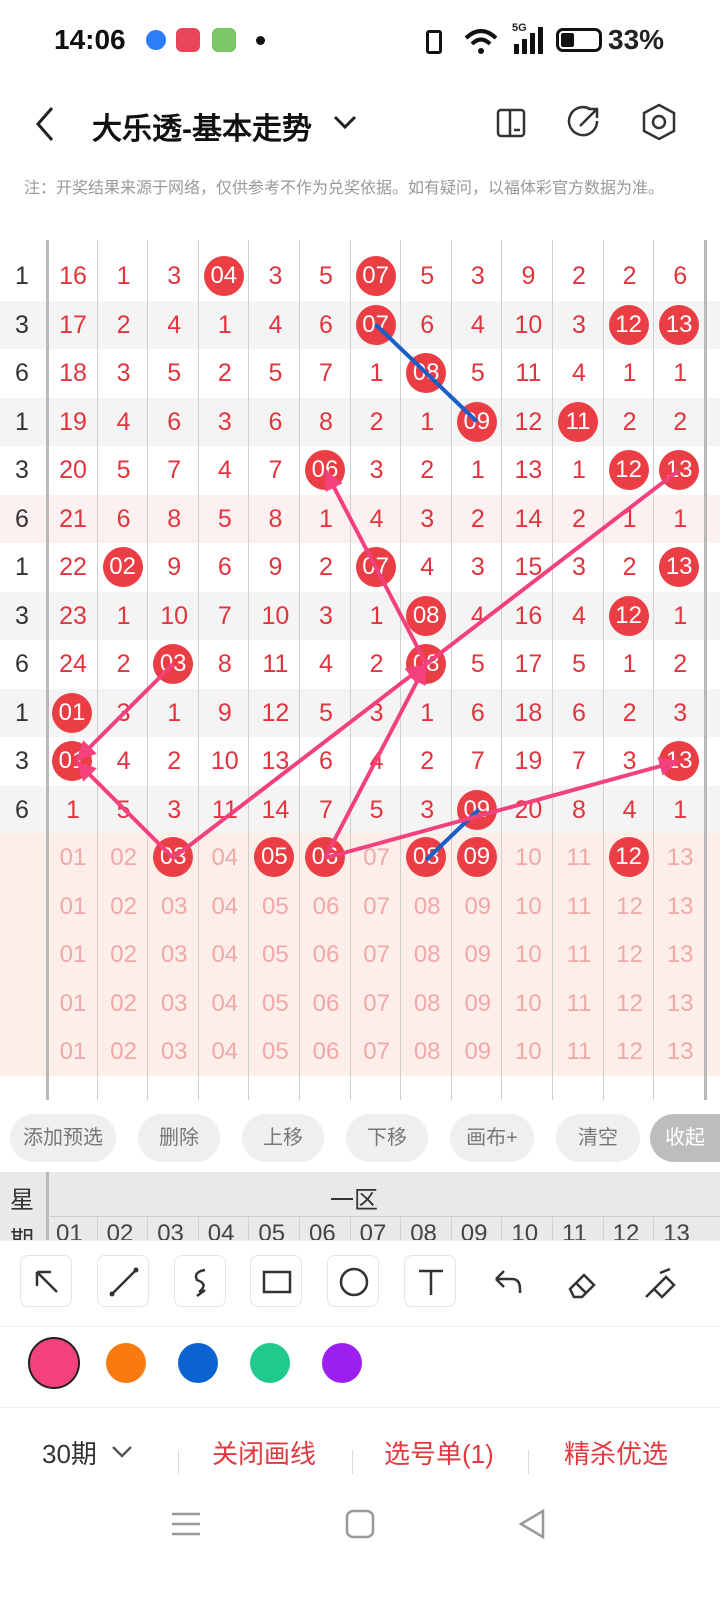 The height and width of the screenshot is (1604, 720). I want to click on zone-column-number: 05, so click(272, 1231).